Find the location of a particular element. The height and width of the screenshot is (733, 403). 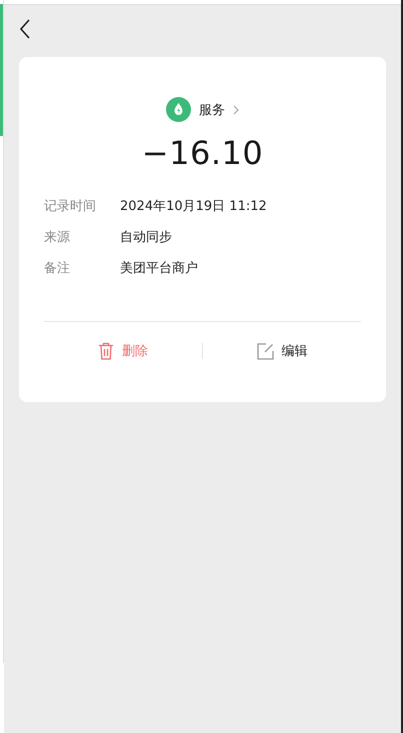

lightning-drop-icon is located at coordinates (178, 109).